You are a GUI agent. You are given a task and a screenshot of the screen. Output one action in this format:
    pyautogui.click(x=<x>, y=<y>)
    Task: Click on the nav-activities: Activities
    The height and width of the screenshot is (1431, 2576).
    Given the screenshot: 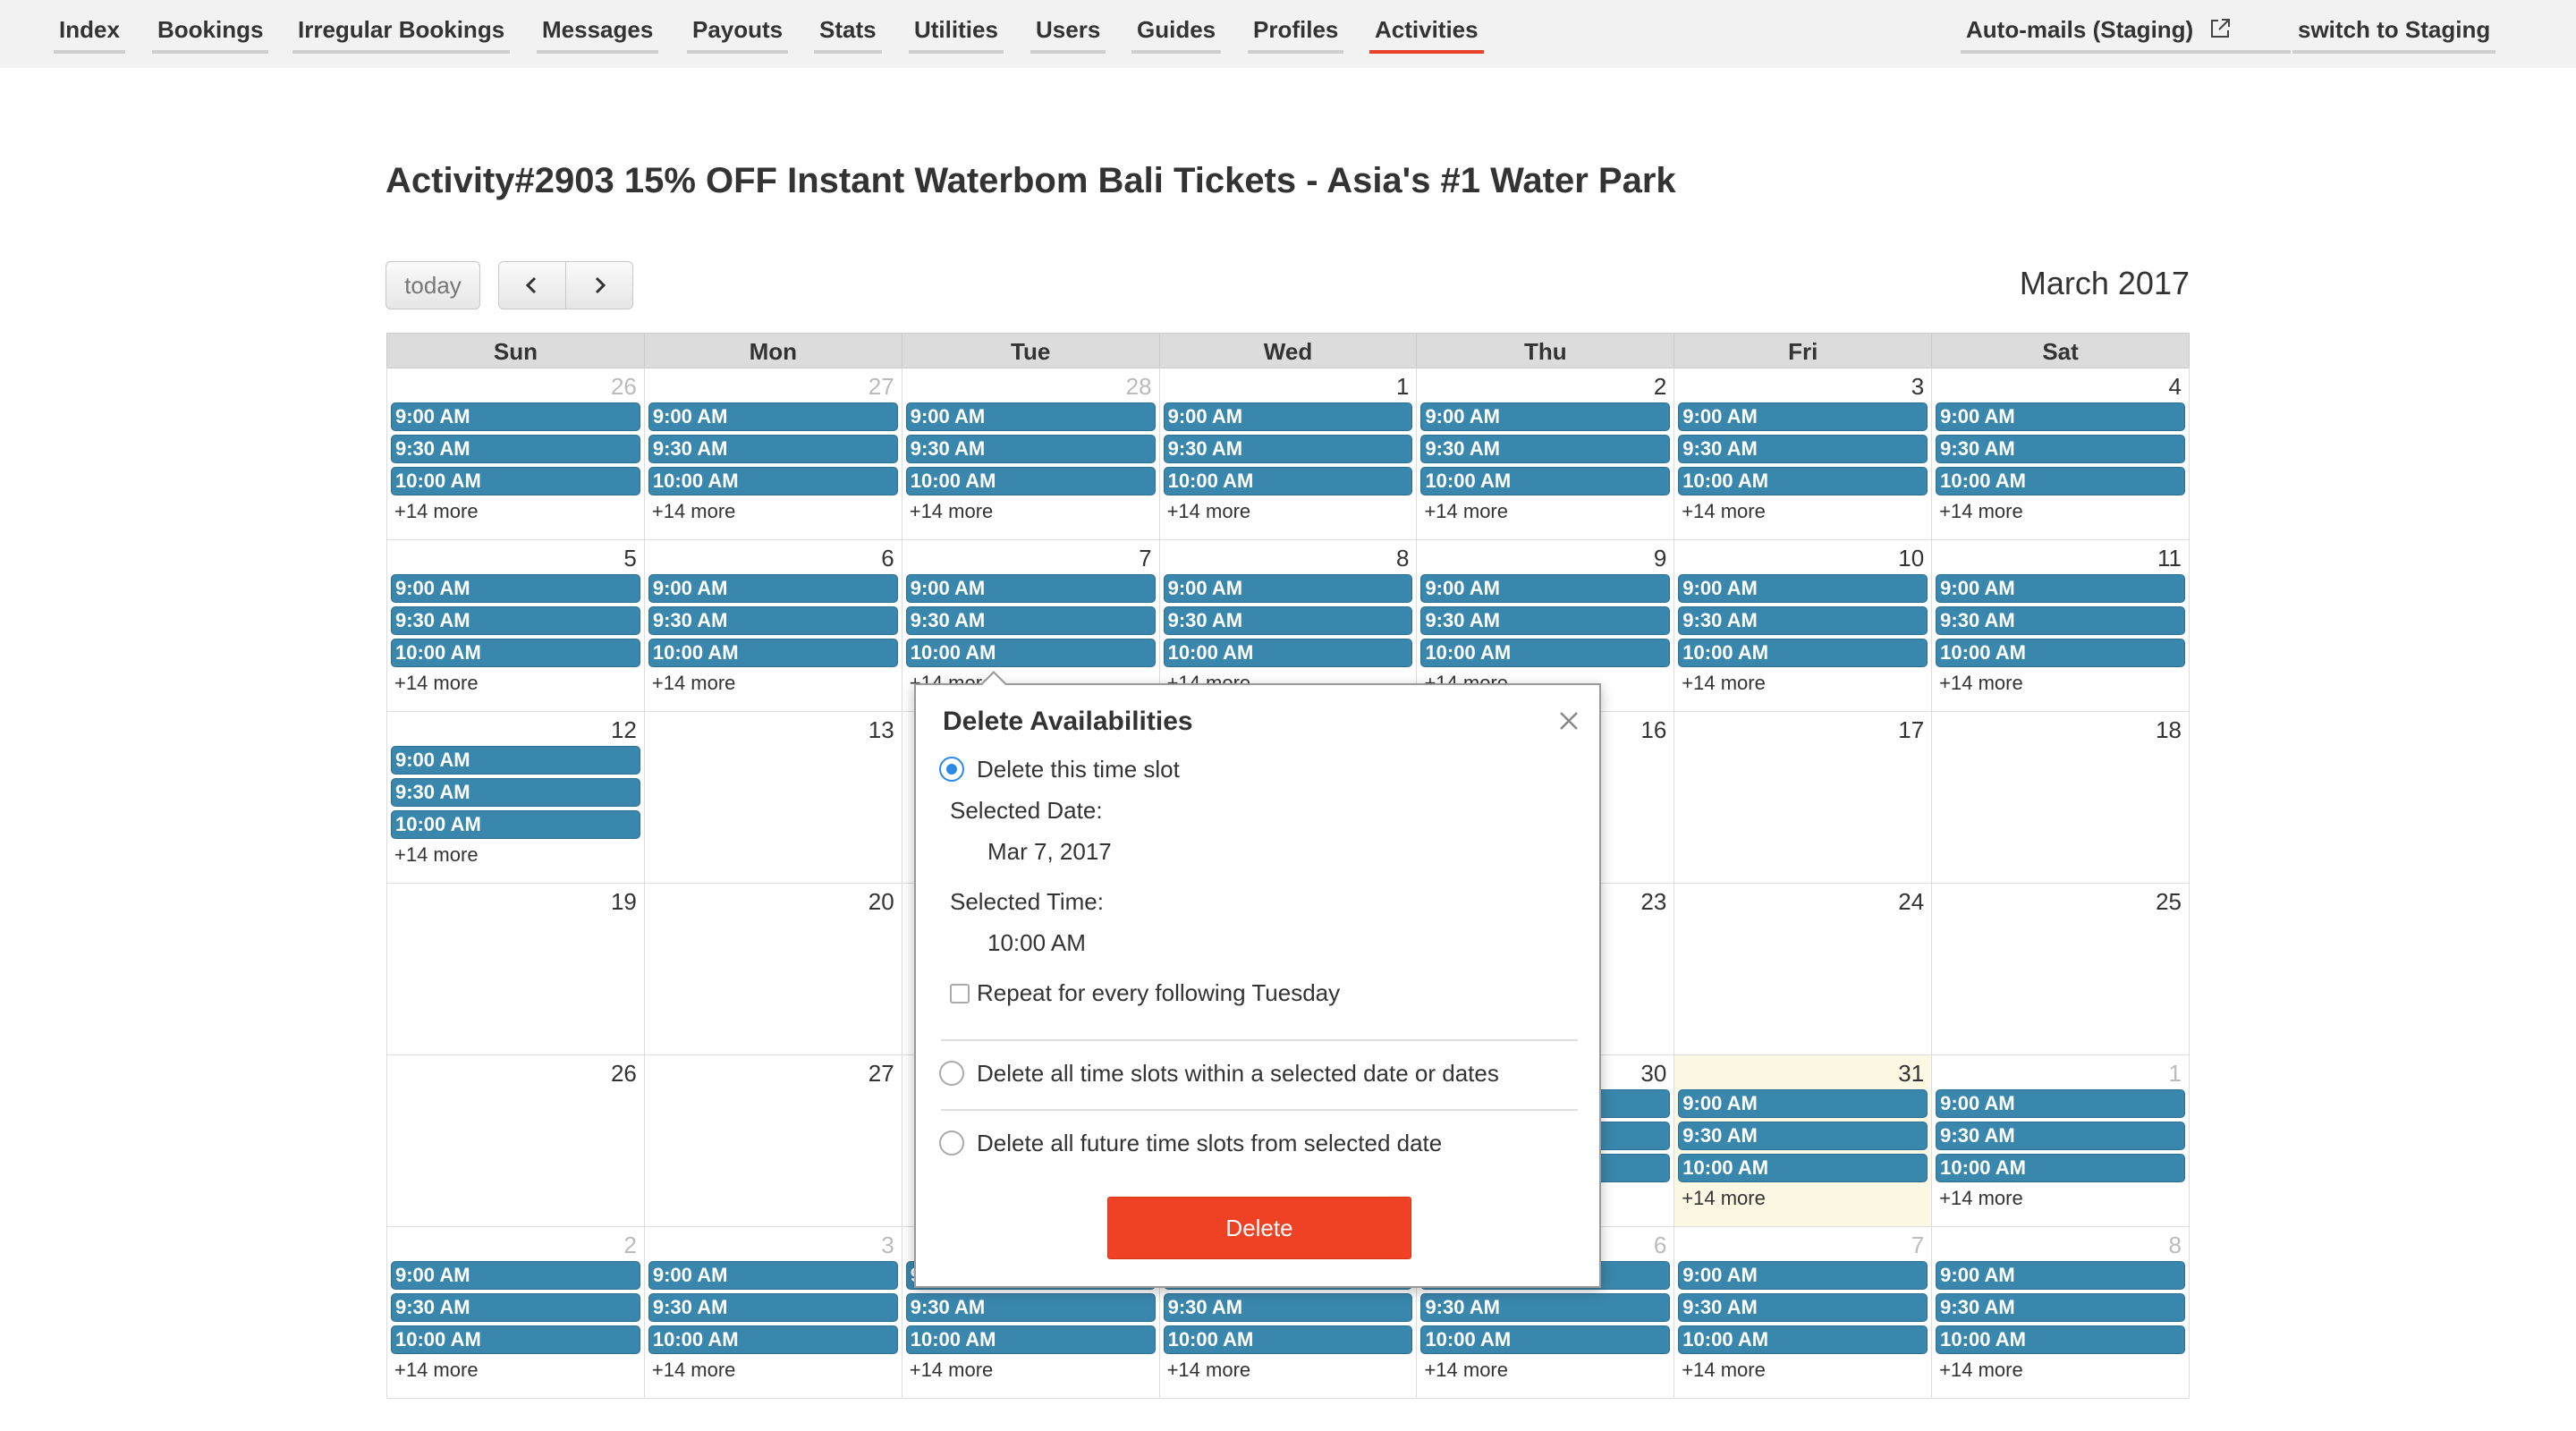 What is the action you would take?
    pyautogui.click(x=1426, y=34)
    